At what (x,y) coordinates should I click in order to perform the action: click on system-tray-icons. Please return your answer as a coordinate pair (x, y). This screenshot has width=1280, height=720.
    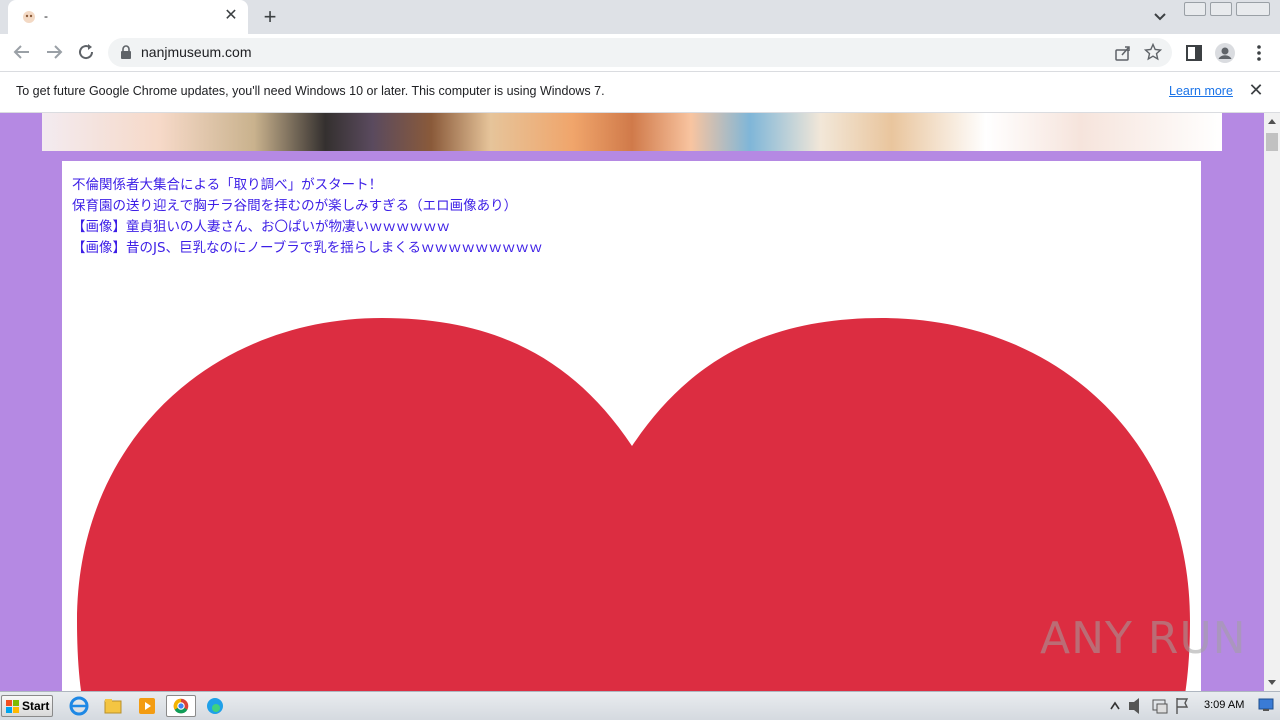
    Looking at the image, I should click on (1150, 706).